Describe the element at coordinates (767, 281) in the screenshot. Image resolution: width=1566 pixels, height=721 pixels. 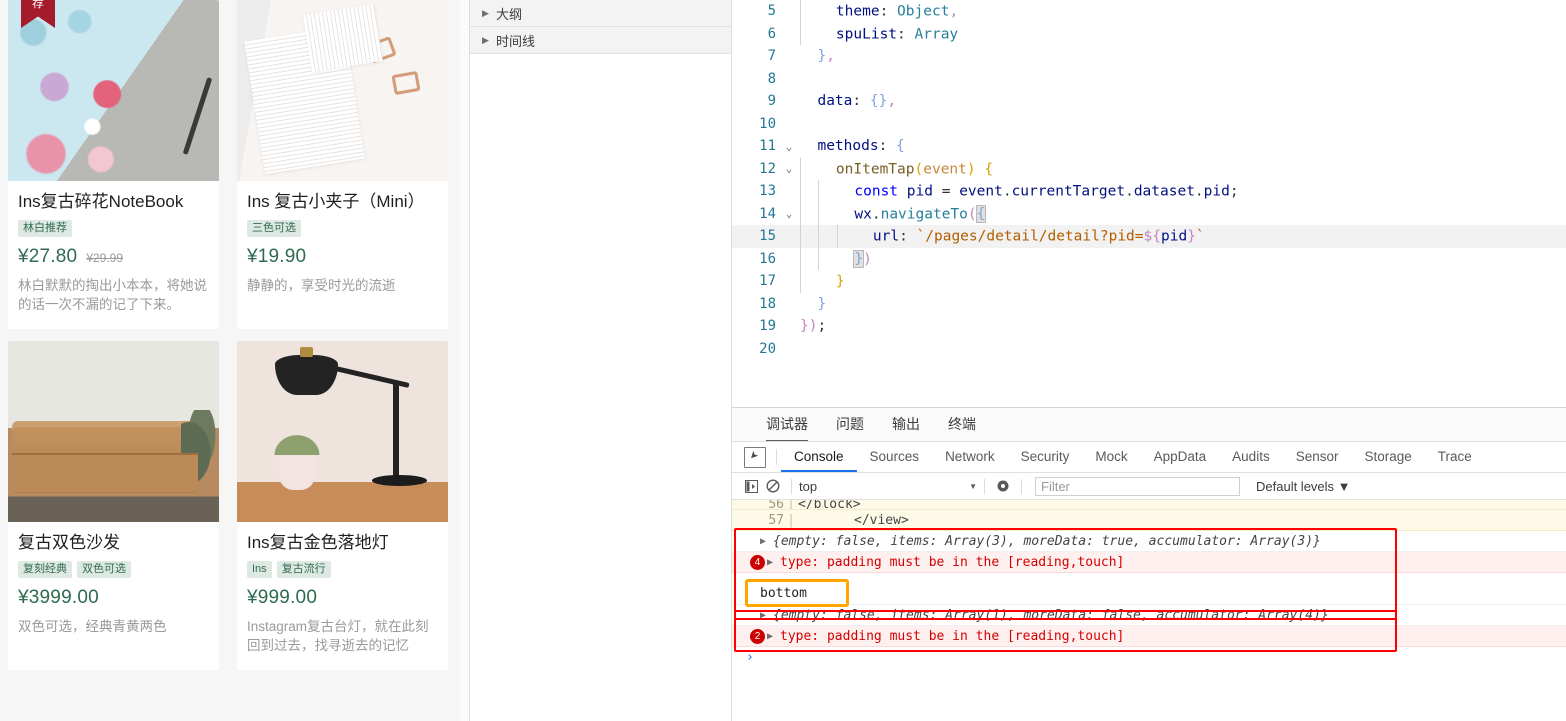
I see `line-number: 17` at that location.